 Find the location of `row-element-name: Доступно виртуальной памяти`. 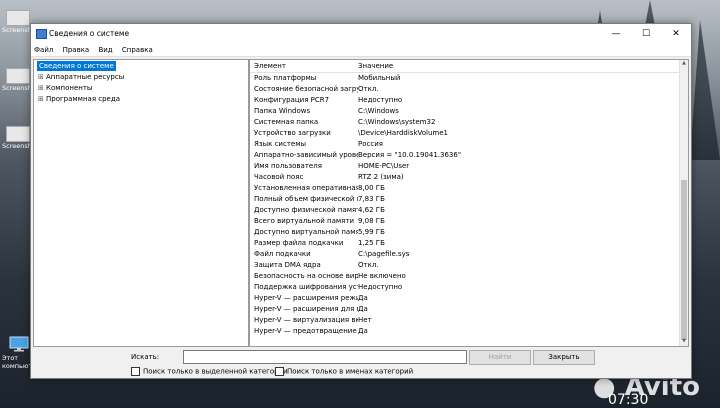

row-element-name: Доступно виртуальной памяти is located at coordinates (306, 232).